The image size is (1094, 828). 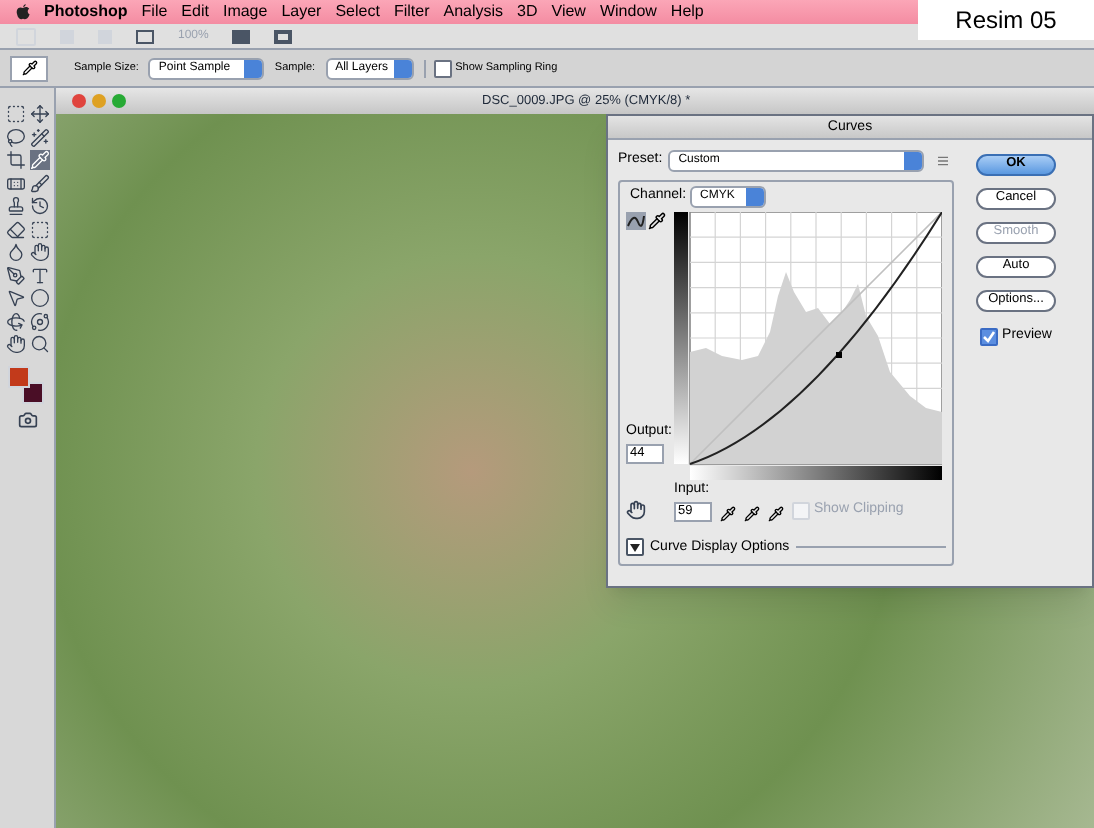 I want to click on brush-icon, so click(x=39, y=183).